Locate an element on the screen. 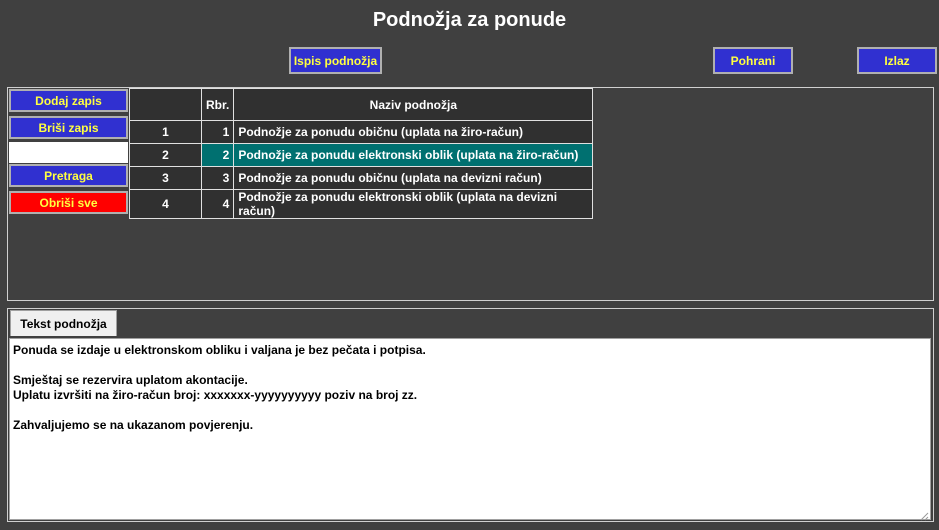  search-button: Pretraga is located at coordinates (68, 175).